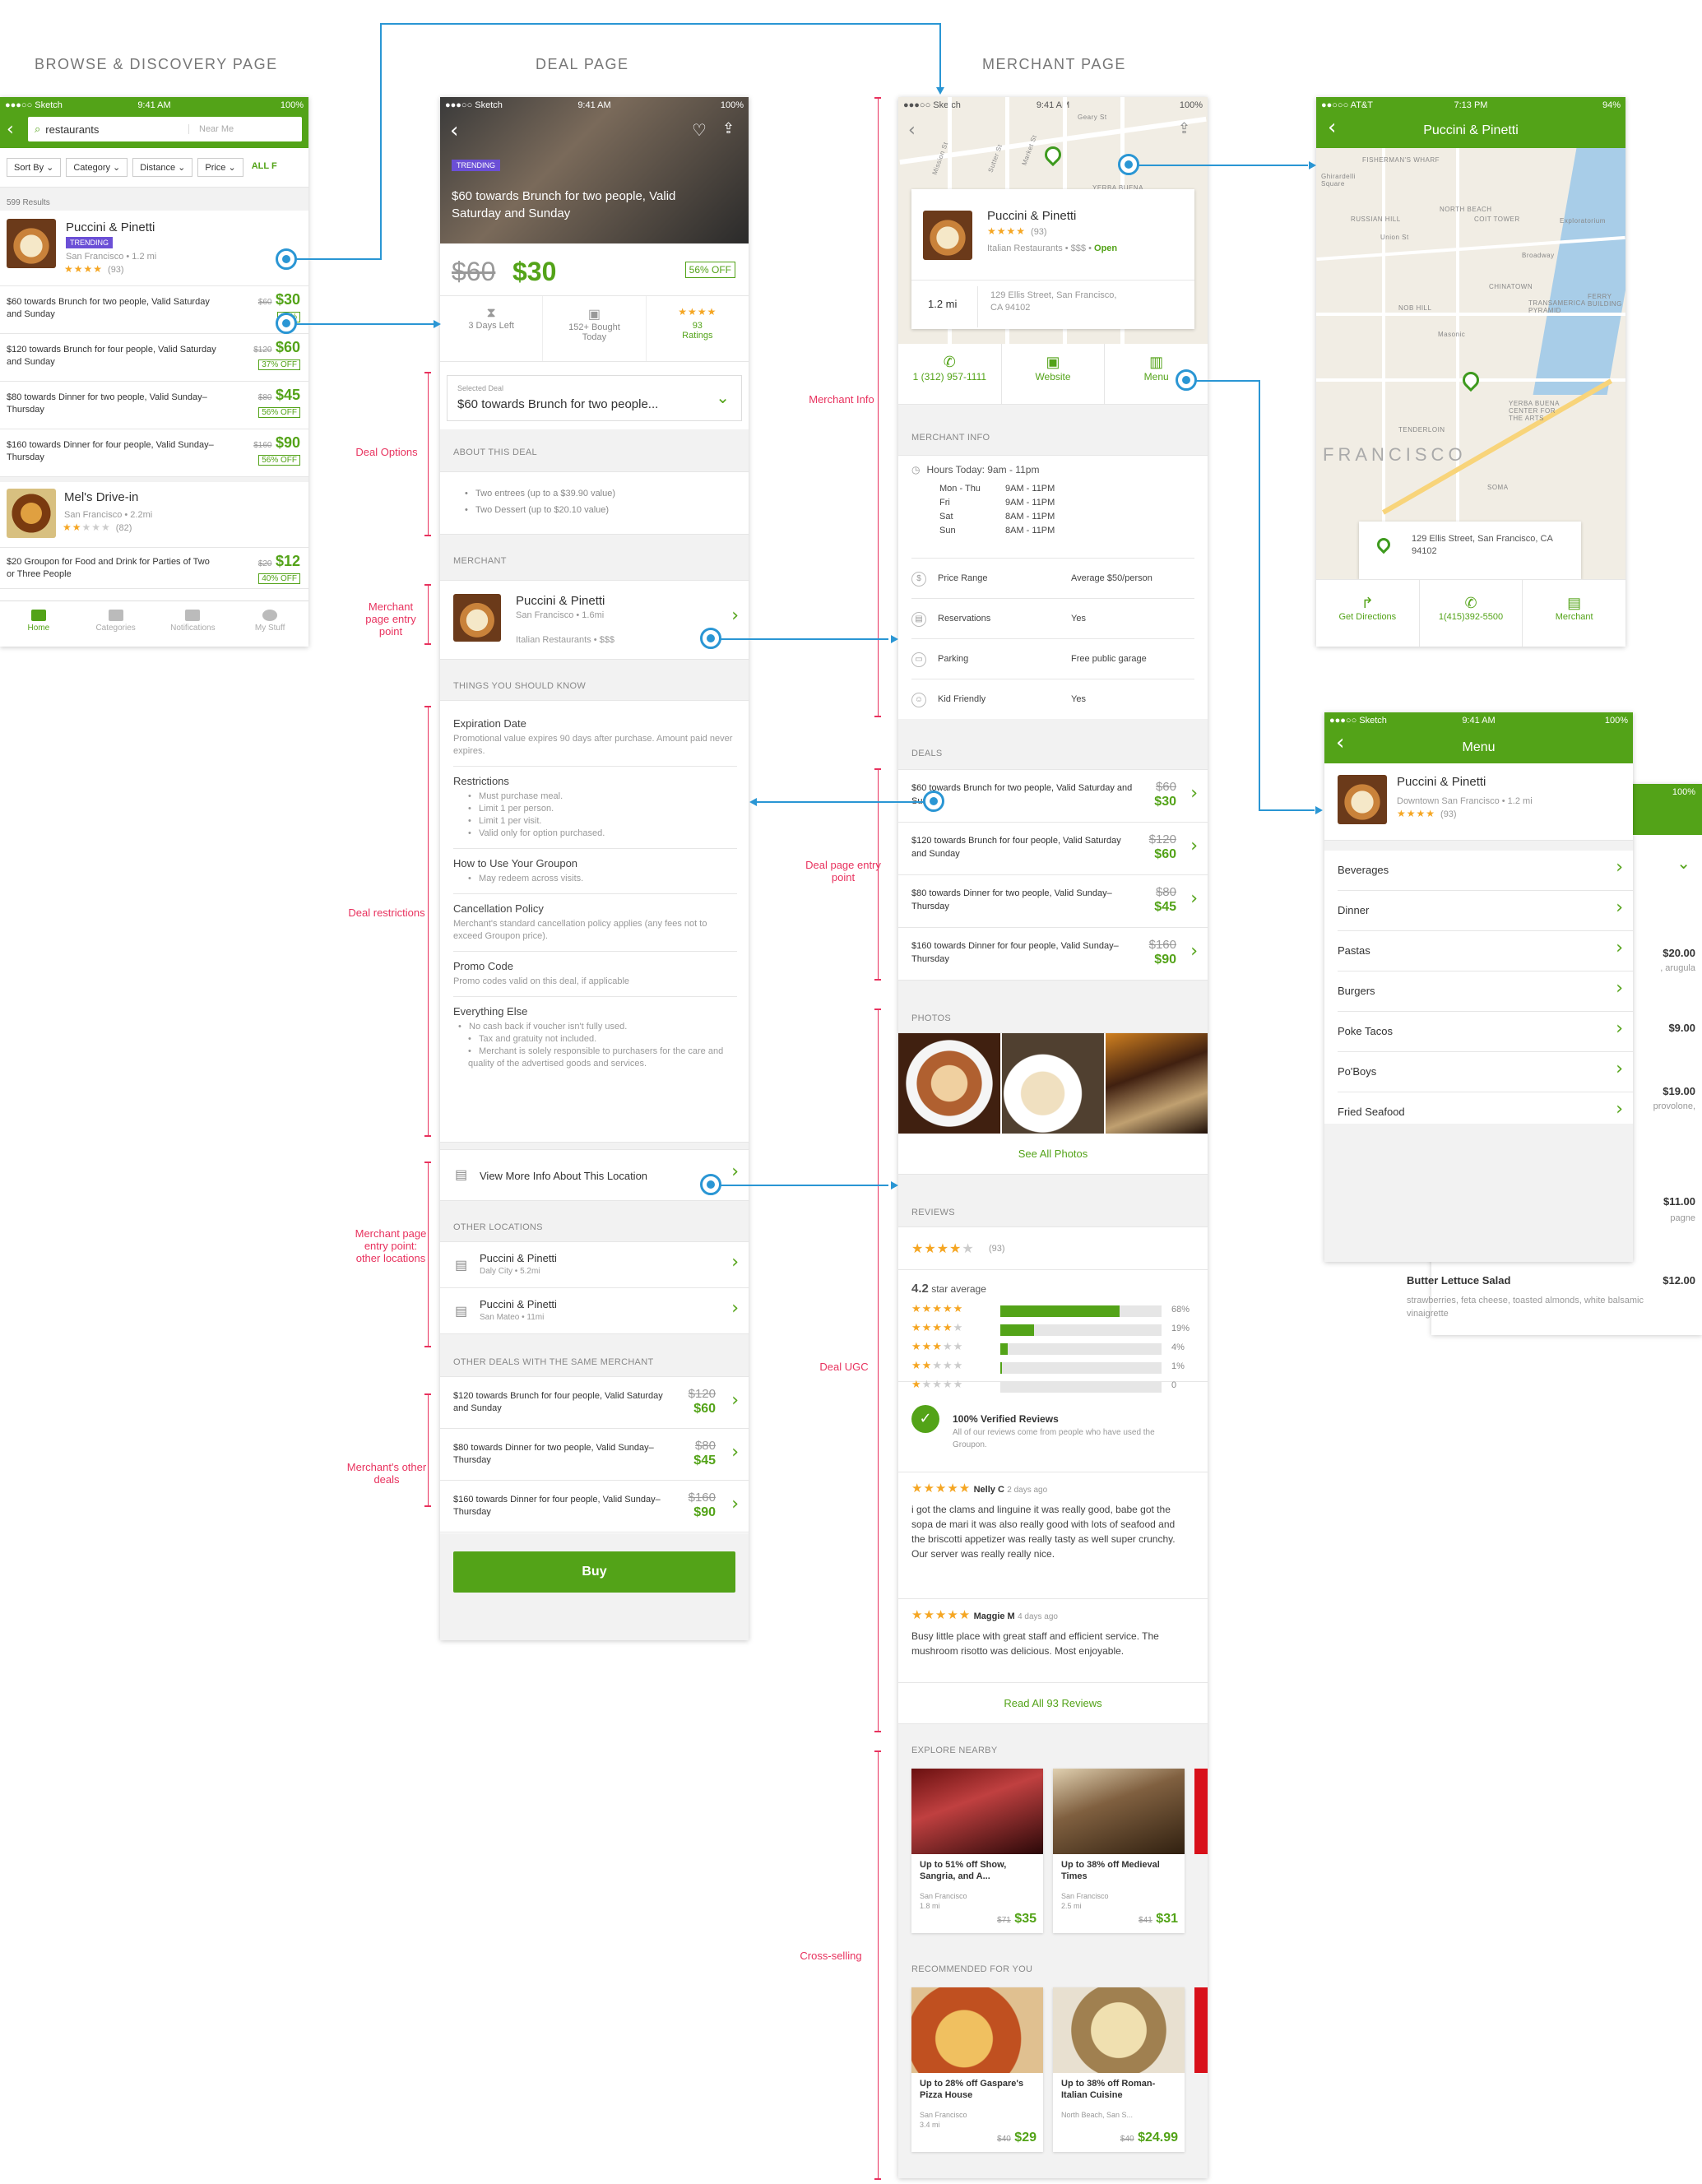 The image size is (1702, 2184). Describe the element at coordinates (1052, 699) in the screenshot. I see `info-row: ☺ Kid Friendly Yes` at that location.